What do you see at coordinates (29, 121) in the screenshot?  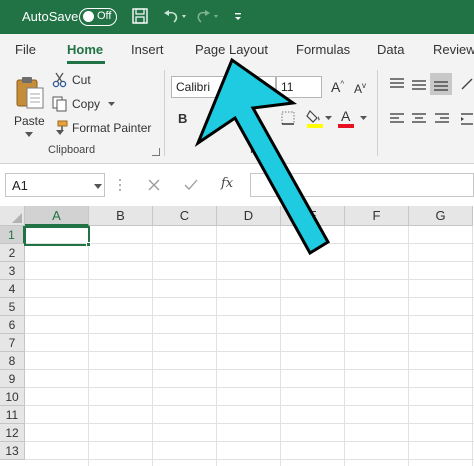 I see `paste-label: Paste` at bounding box center [29, 121].